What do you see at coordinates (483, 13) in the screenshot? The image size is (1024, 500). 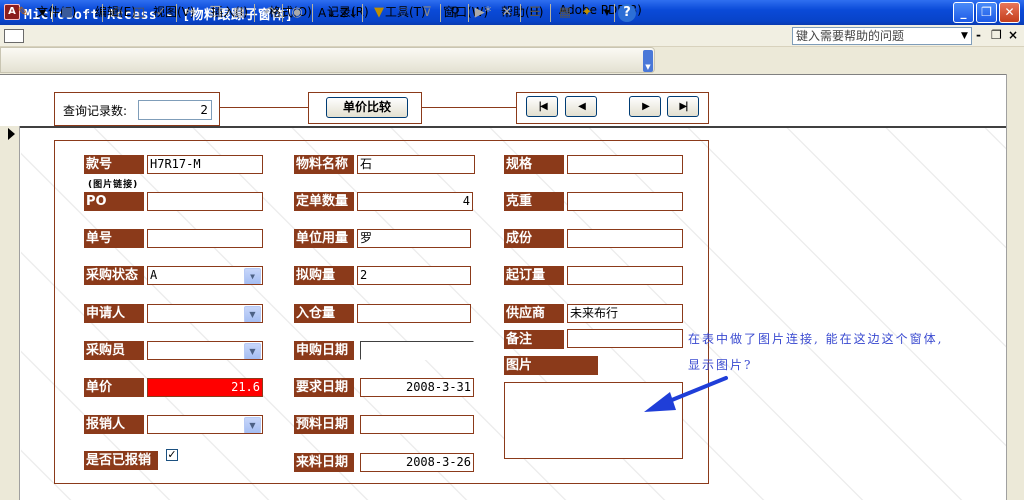 I see `new-record-icon: ▶*` at bounding box center [483, 13].